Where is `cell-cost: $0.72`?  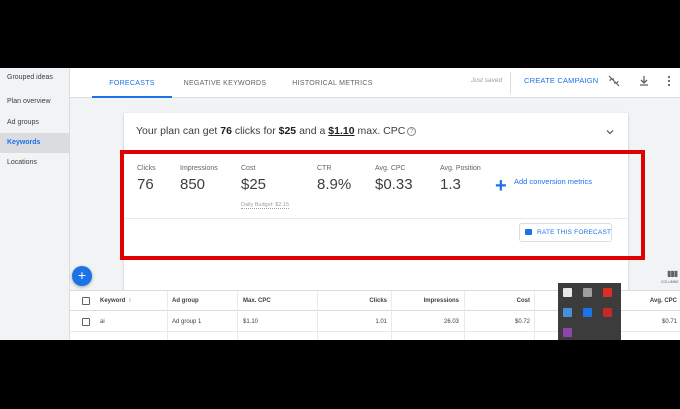 cell-cost: $0.72 is located at coordinates (522, 322).